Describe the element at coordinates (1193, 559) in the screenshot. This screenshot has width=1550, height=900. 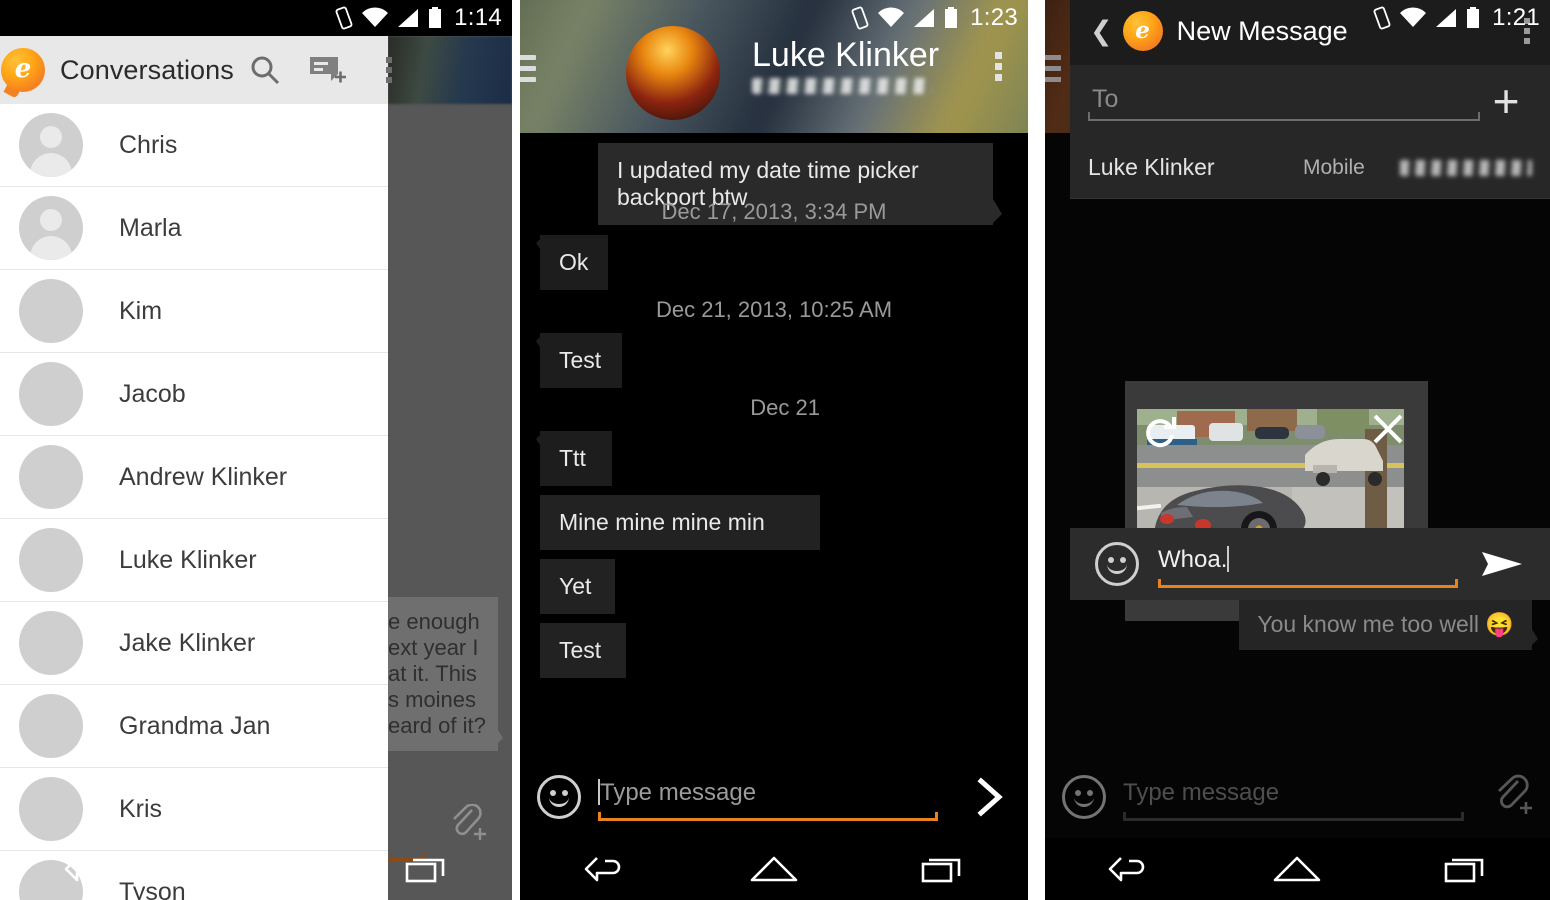
I see `new-message-input-value: Whoa.` at that location.